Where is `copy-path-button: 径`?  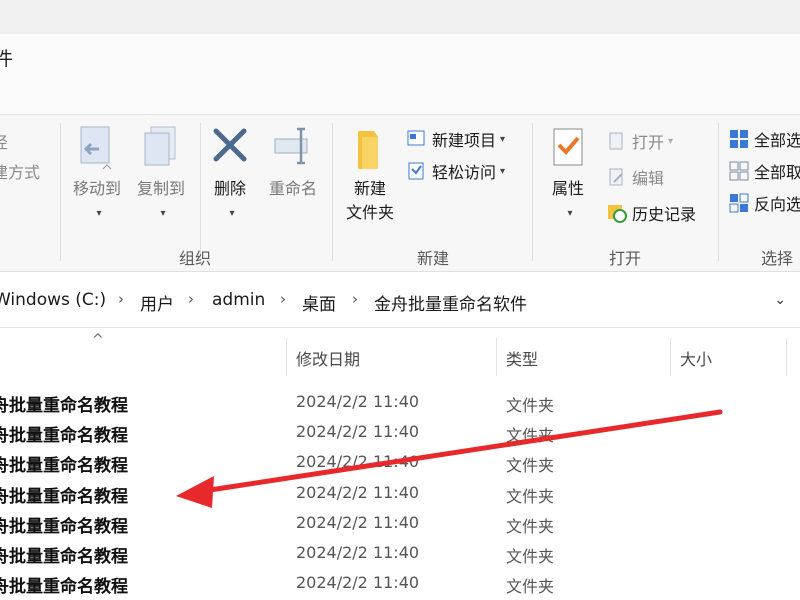
copy-path-button: 径 is located at coordinates (4, 141).